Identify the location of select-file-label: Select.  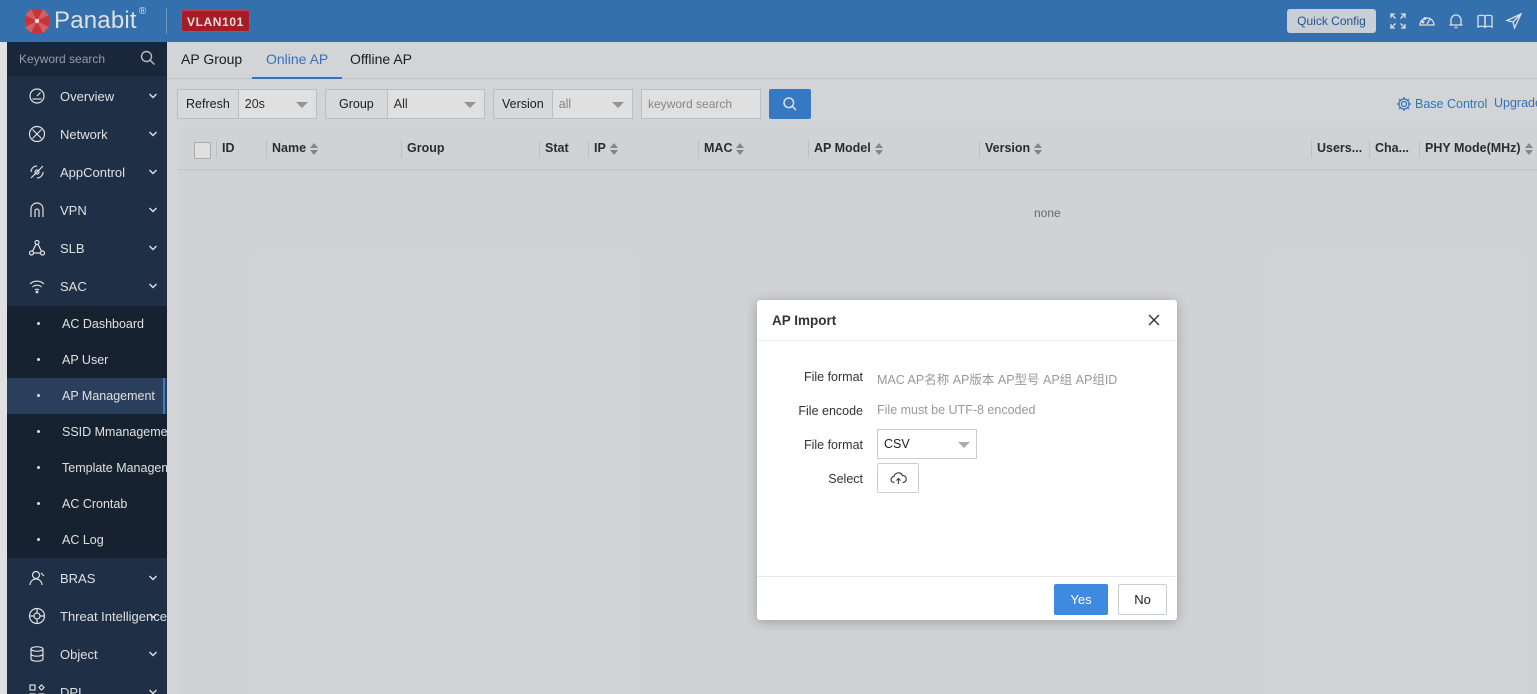
(845, 479).